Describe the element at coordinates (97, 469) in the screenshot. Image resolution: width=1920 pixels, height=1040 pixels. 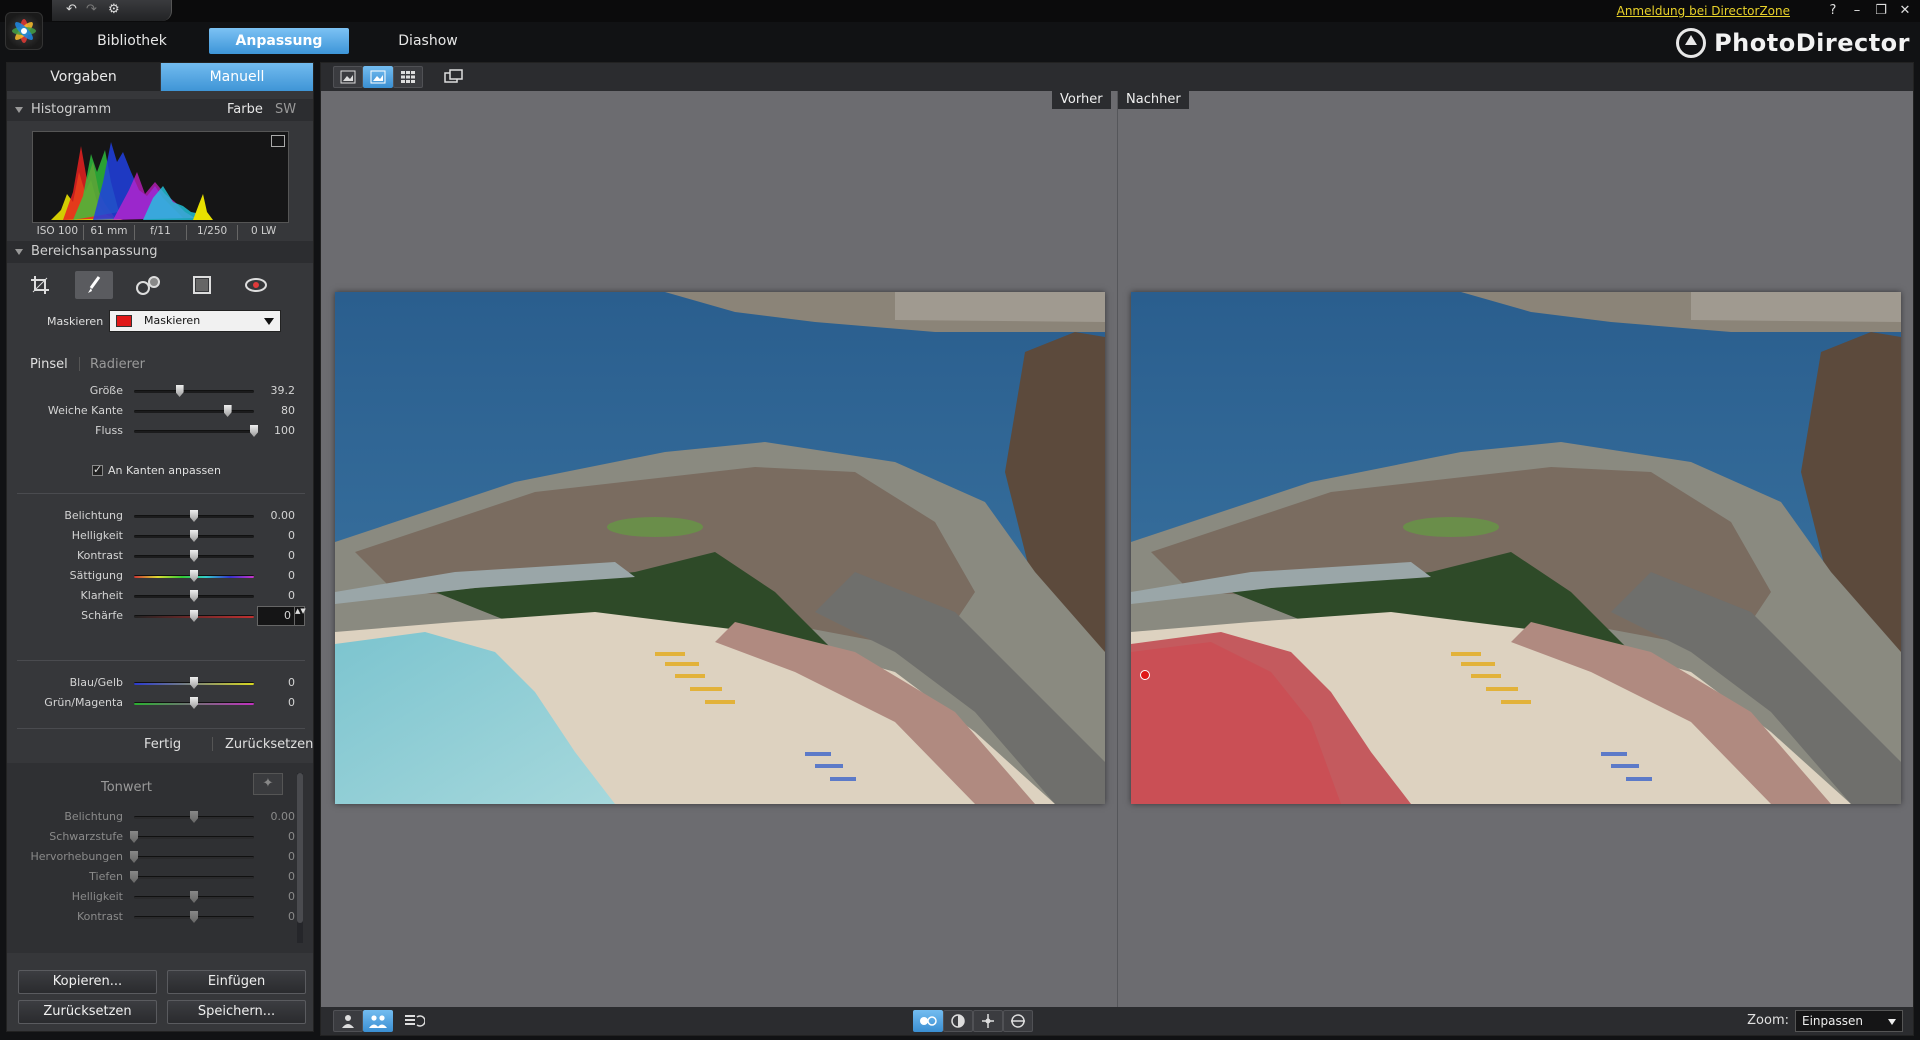
I see `edge-adapt-checkbox` at that location.